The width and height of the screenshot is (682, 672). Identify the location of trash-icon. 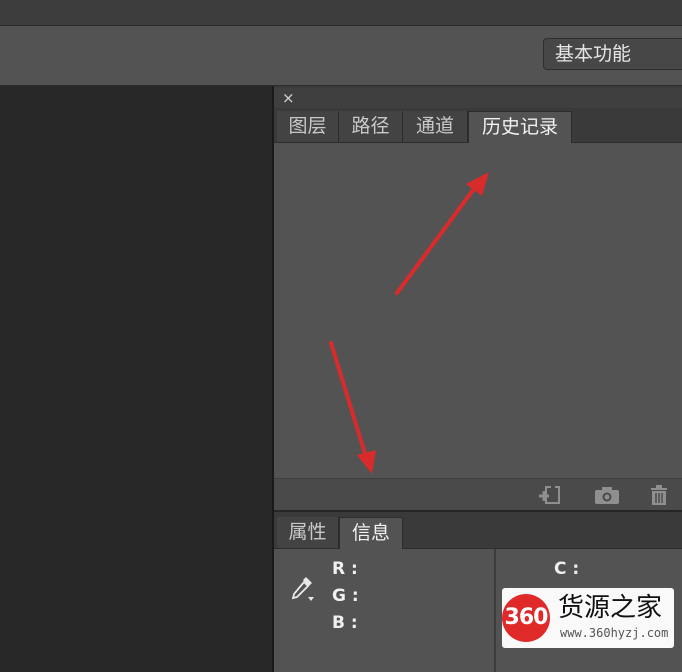
(659, 495).